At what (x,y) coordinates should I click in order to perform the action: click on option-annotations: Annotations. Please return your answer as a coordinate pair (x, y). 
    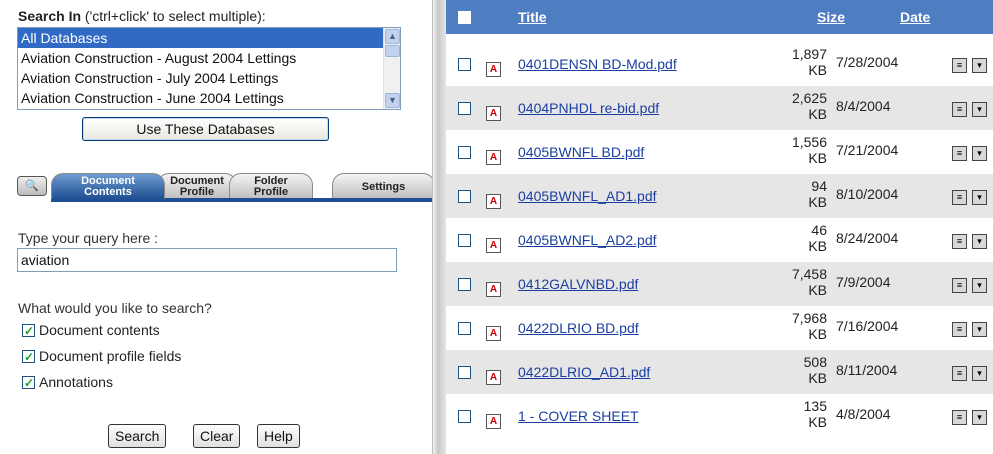
    Looking at the image, I should click on (67, 382).